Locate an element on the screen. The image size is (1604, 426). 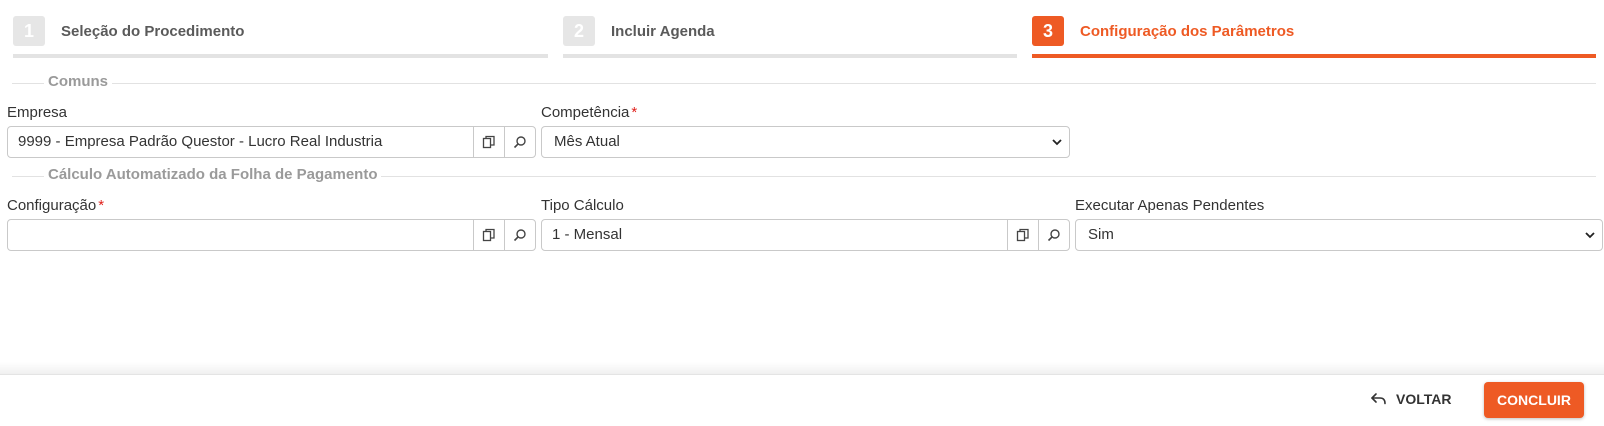
competencia-select: Mês Atual is located at coordinates (805, 142).